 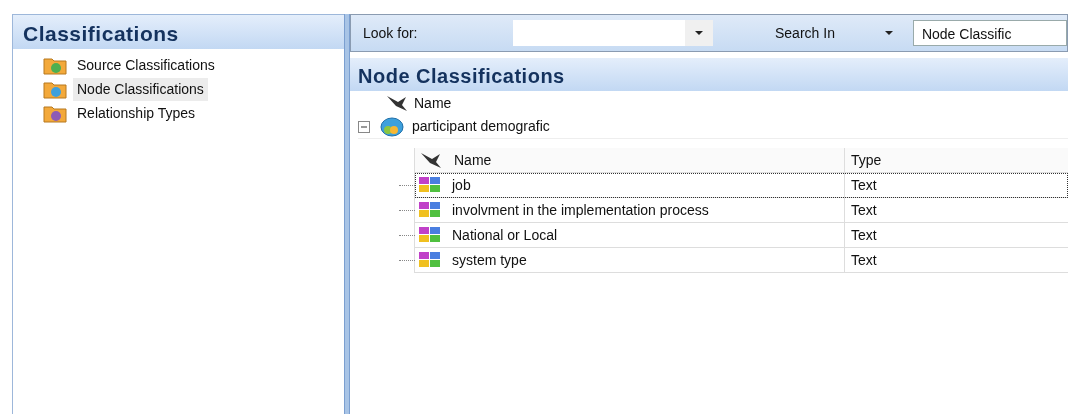 What do you see at coordinates (481, 126) in the screenshot?
I see `group-label: participant demografic` at bounding box center [481, 126].